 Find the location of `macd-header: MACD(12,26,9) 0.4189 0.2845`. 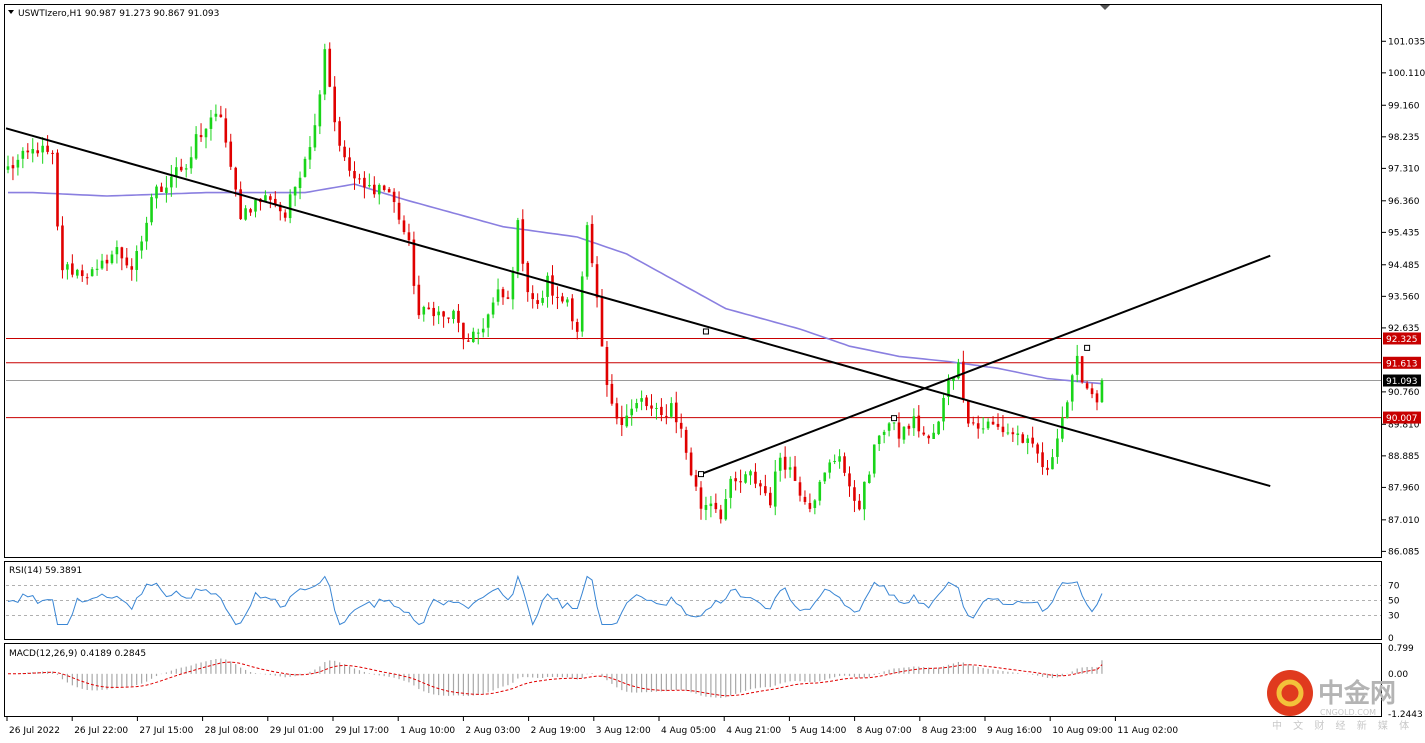

macd-header: MACD(12,26,9) 0.4189 0.2845 is located at coordinates (77, 654).